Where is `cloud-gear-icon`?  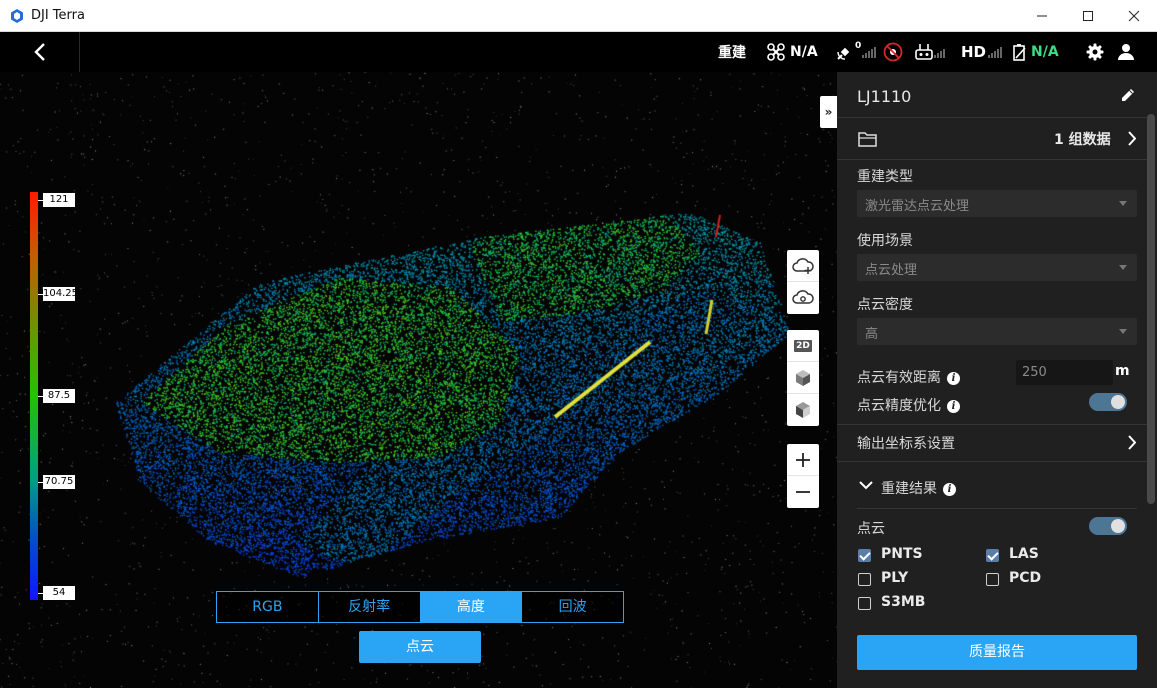
cloud-gear-icon is located at coordinates (803, 297).